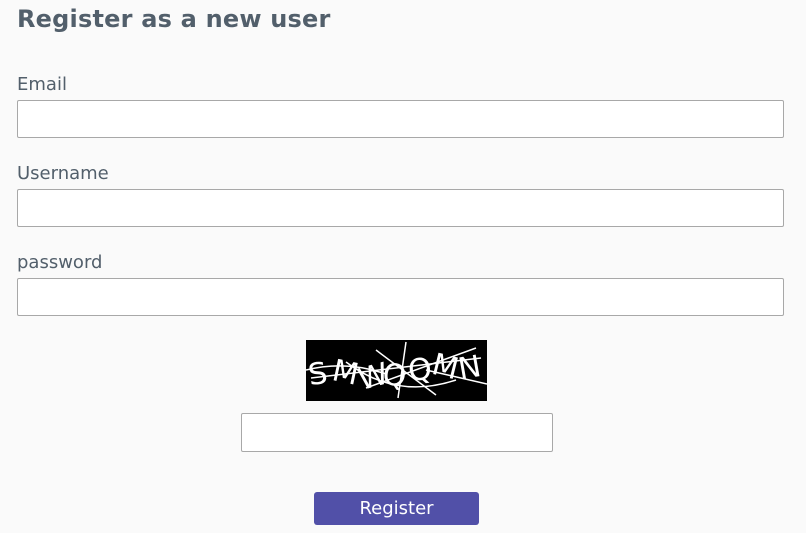  Describe the element at coordinates (400, 208) in the screenshot. I see `username-field` at that location.